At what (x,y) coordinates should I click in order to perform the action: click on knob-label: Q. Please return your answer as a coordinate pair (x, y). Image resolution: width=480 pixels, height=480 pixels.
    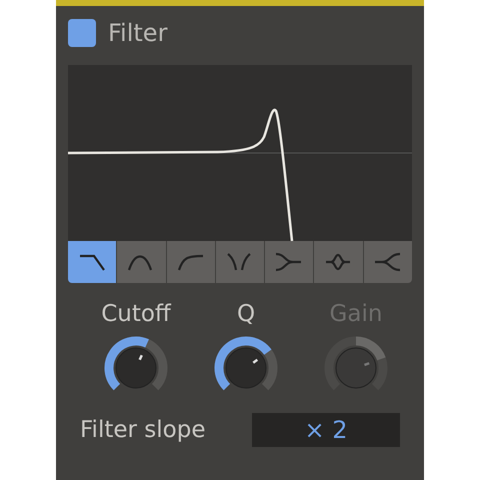
    Looking at the image, I should click on (246, 314).